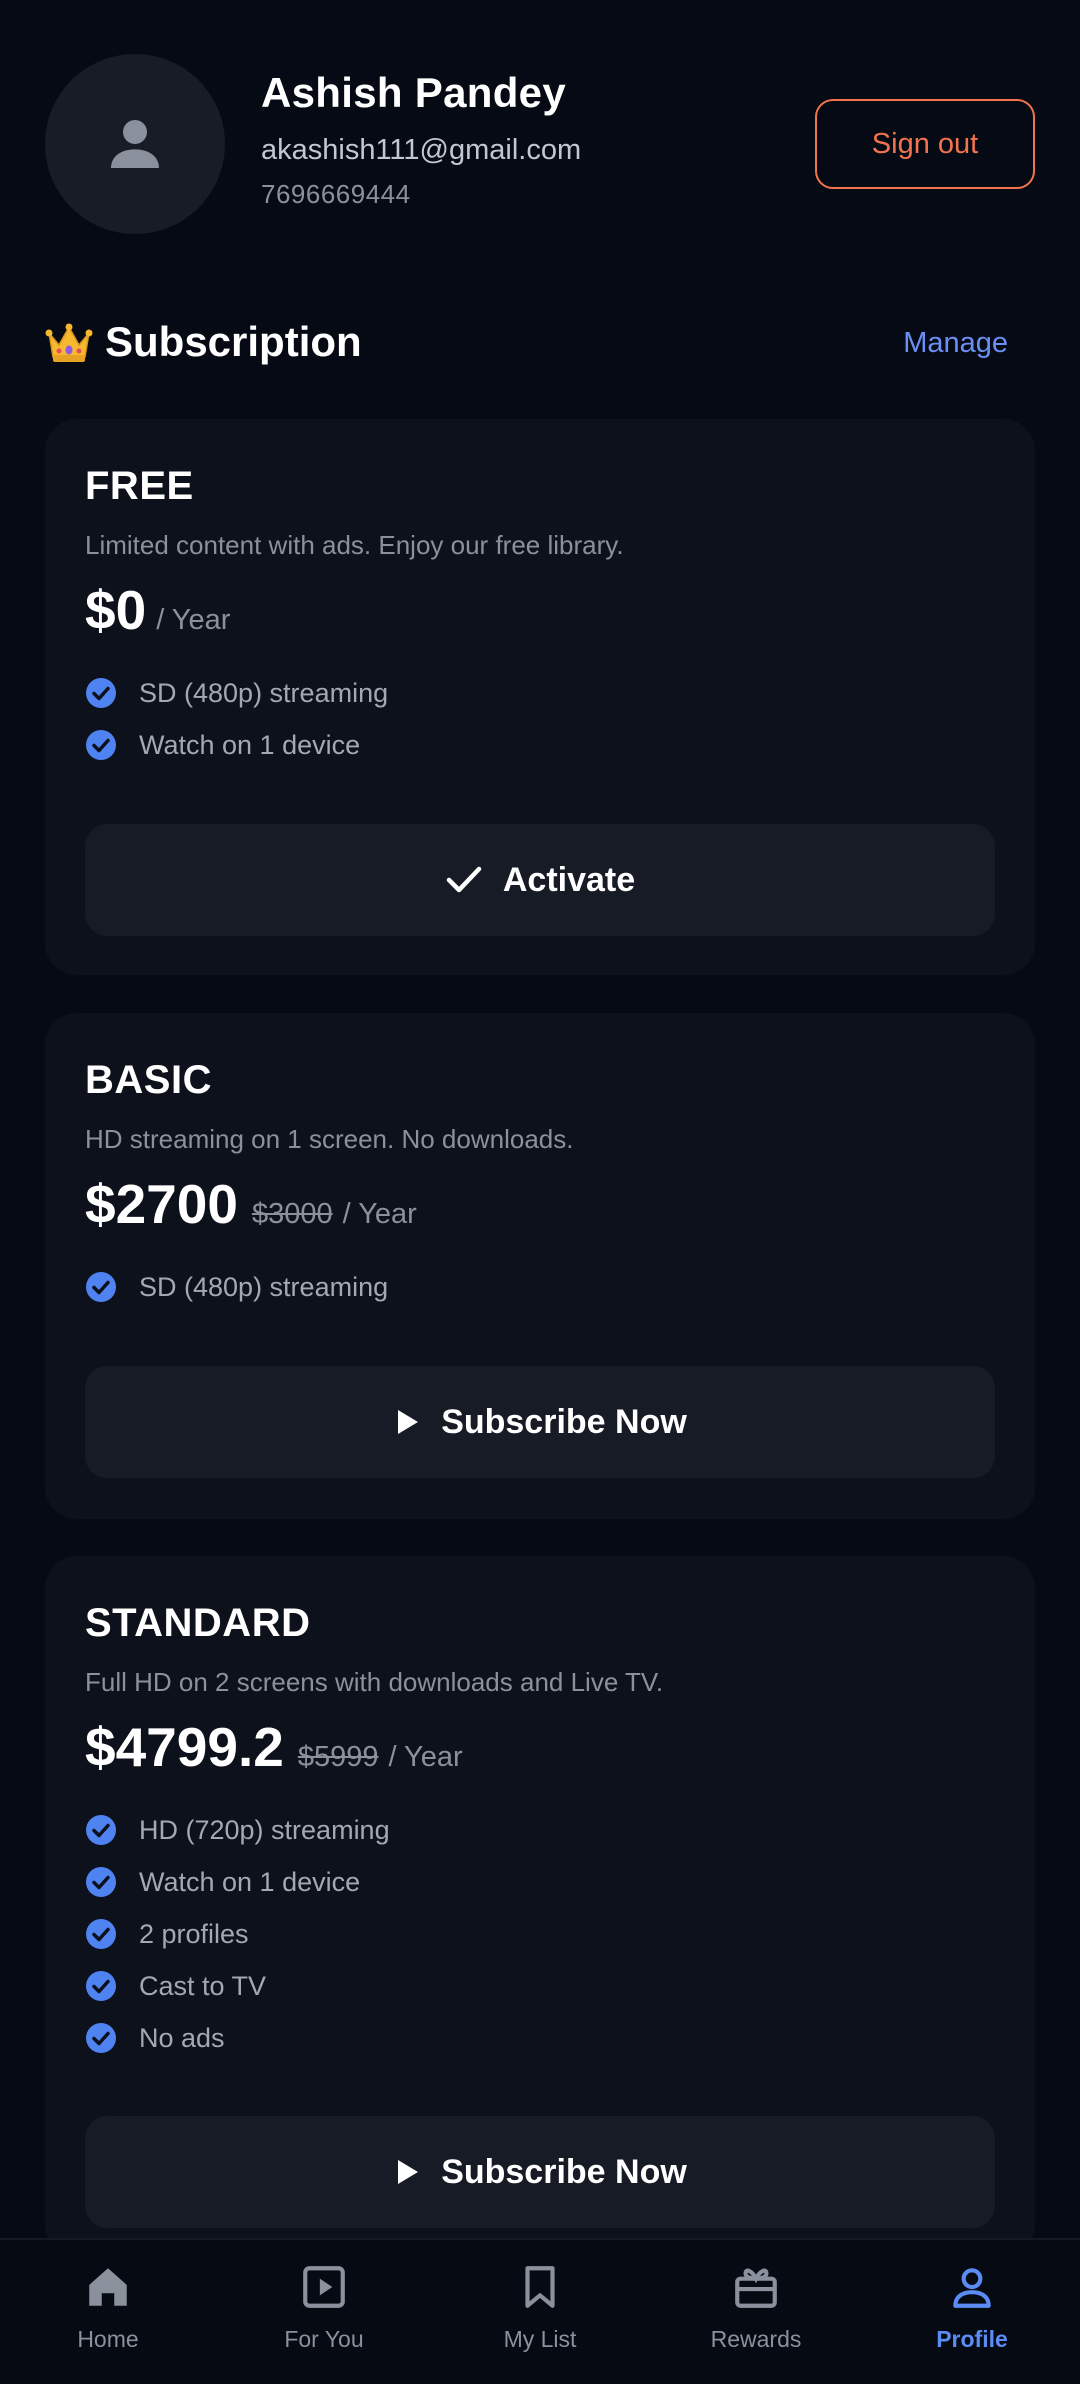 The width and height of the screenshot is (1080, 2384). Describe the element at coordinates (540, 2038) in the screenshot. I see `feature-item: No ads` at that location.